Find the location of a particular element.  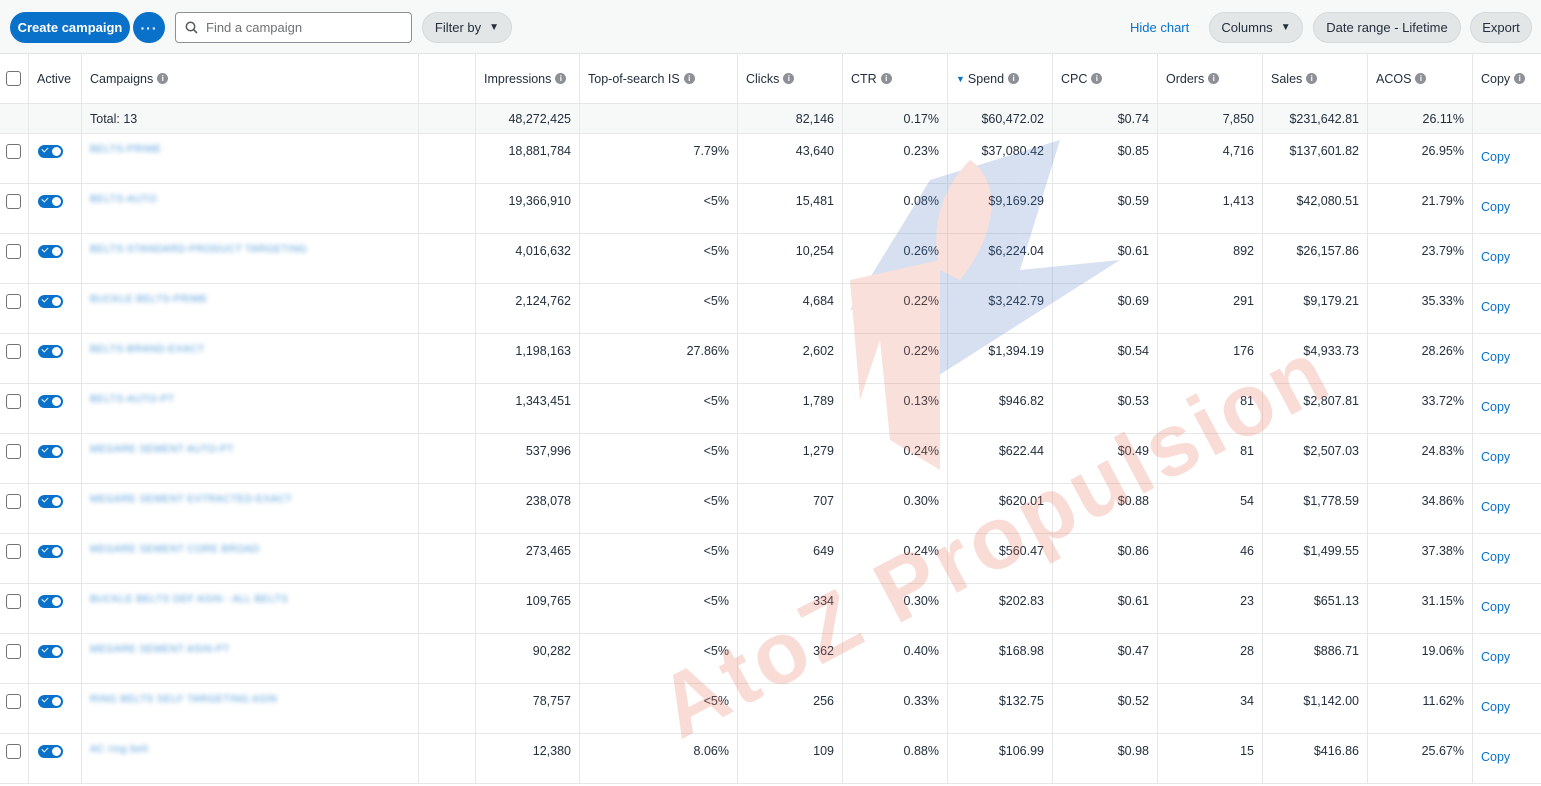

header-clicks: Clicks i is located at coordinates (790, 78).